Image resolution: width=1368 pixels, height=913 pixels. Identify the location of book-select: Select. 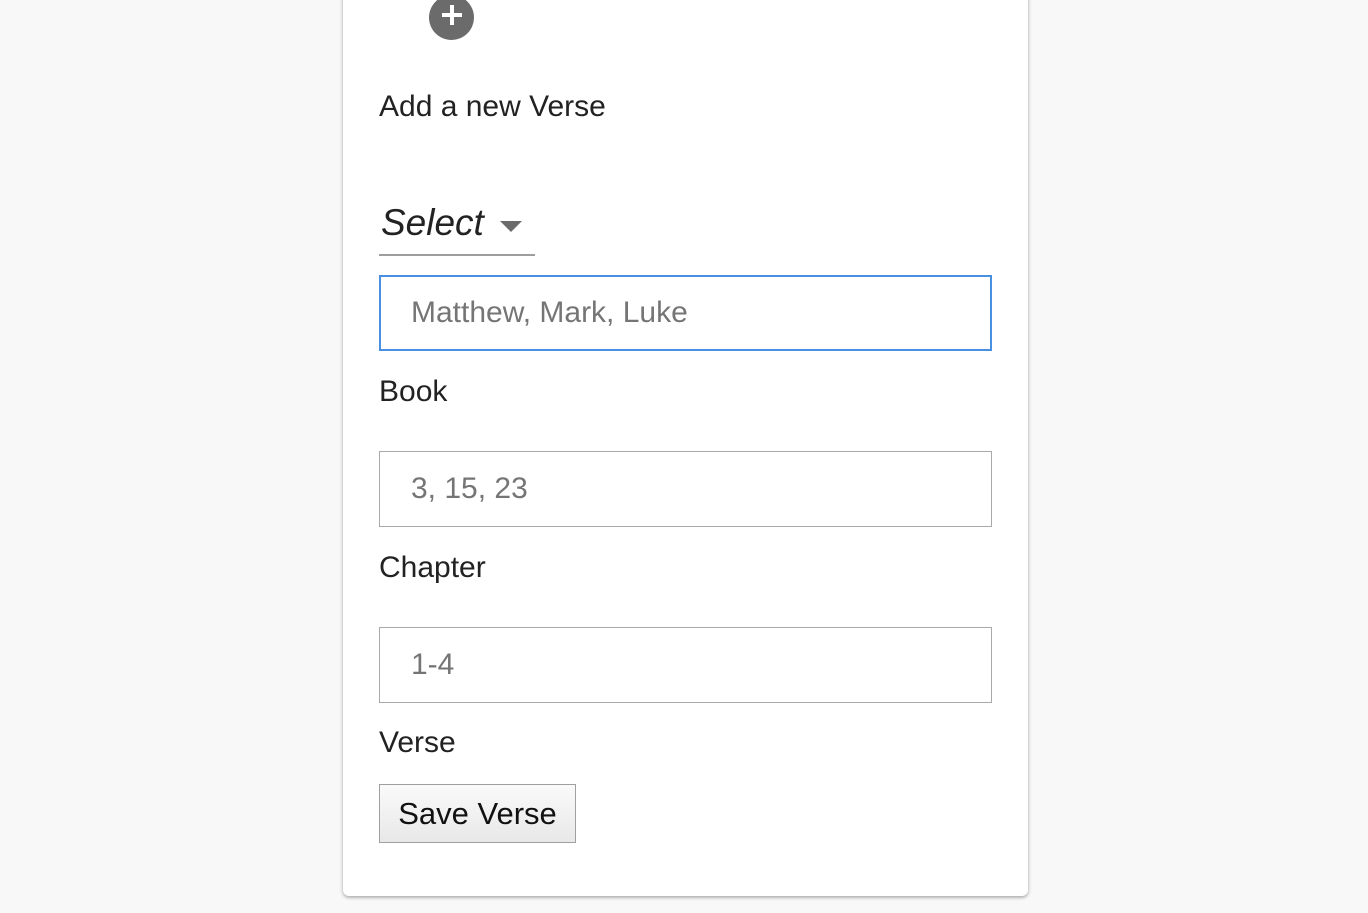
(457, 224).